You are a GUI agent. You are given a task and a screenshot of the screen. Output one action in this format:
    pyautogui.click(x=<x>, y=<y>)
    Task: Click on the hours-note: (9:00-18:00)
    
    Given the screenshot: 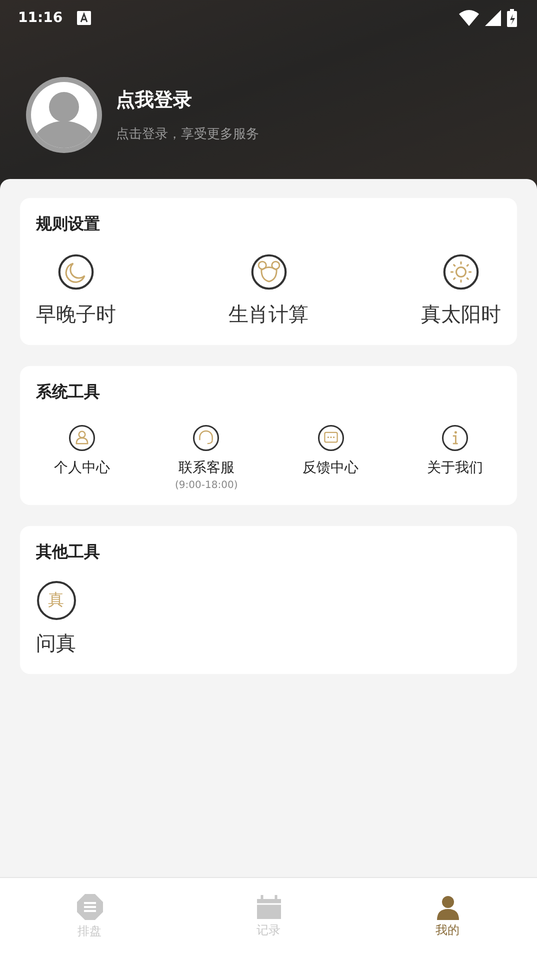 What is the action you would take?
    pyautogui.click(x=206, y=485)
    